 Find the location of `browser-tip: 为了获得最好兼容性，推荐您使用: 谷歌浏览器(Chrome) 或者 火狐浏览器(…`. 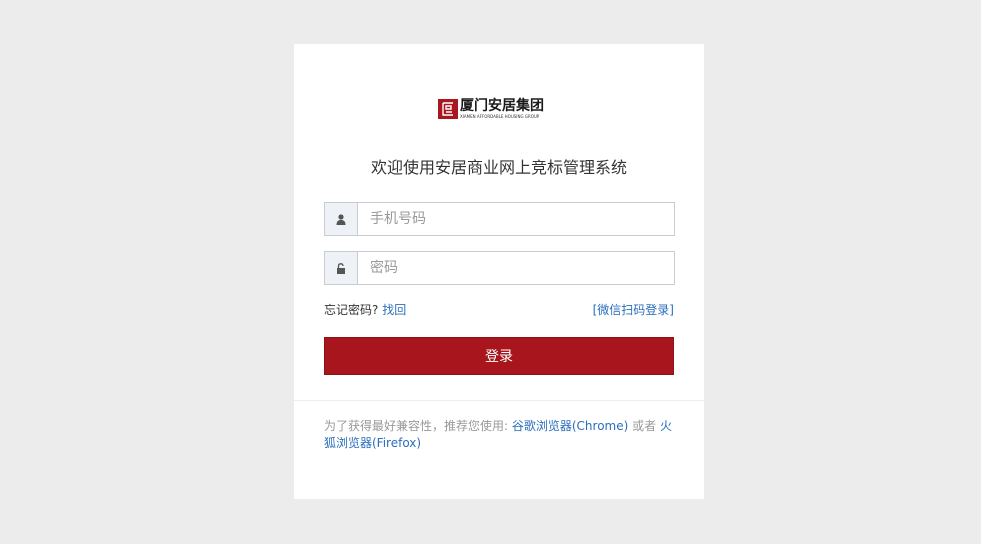

browser-tip: 为了获得最好兼容性，推荐您使用: 谷歌浏览器(Chrome) 或者 火狐浏览器(… is located at coordinates (499, 435).